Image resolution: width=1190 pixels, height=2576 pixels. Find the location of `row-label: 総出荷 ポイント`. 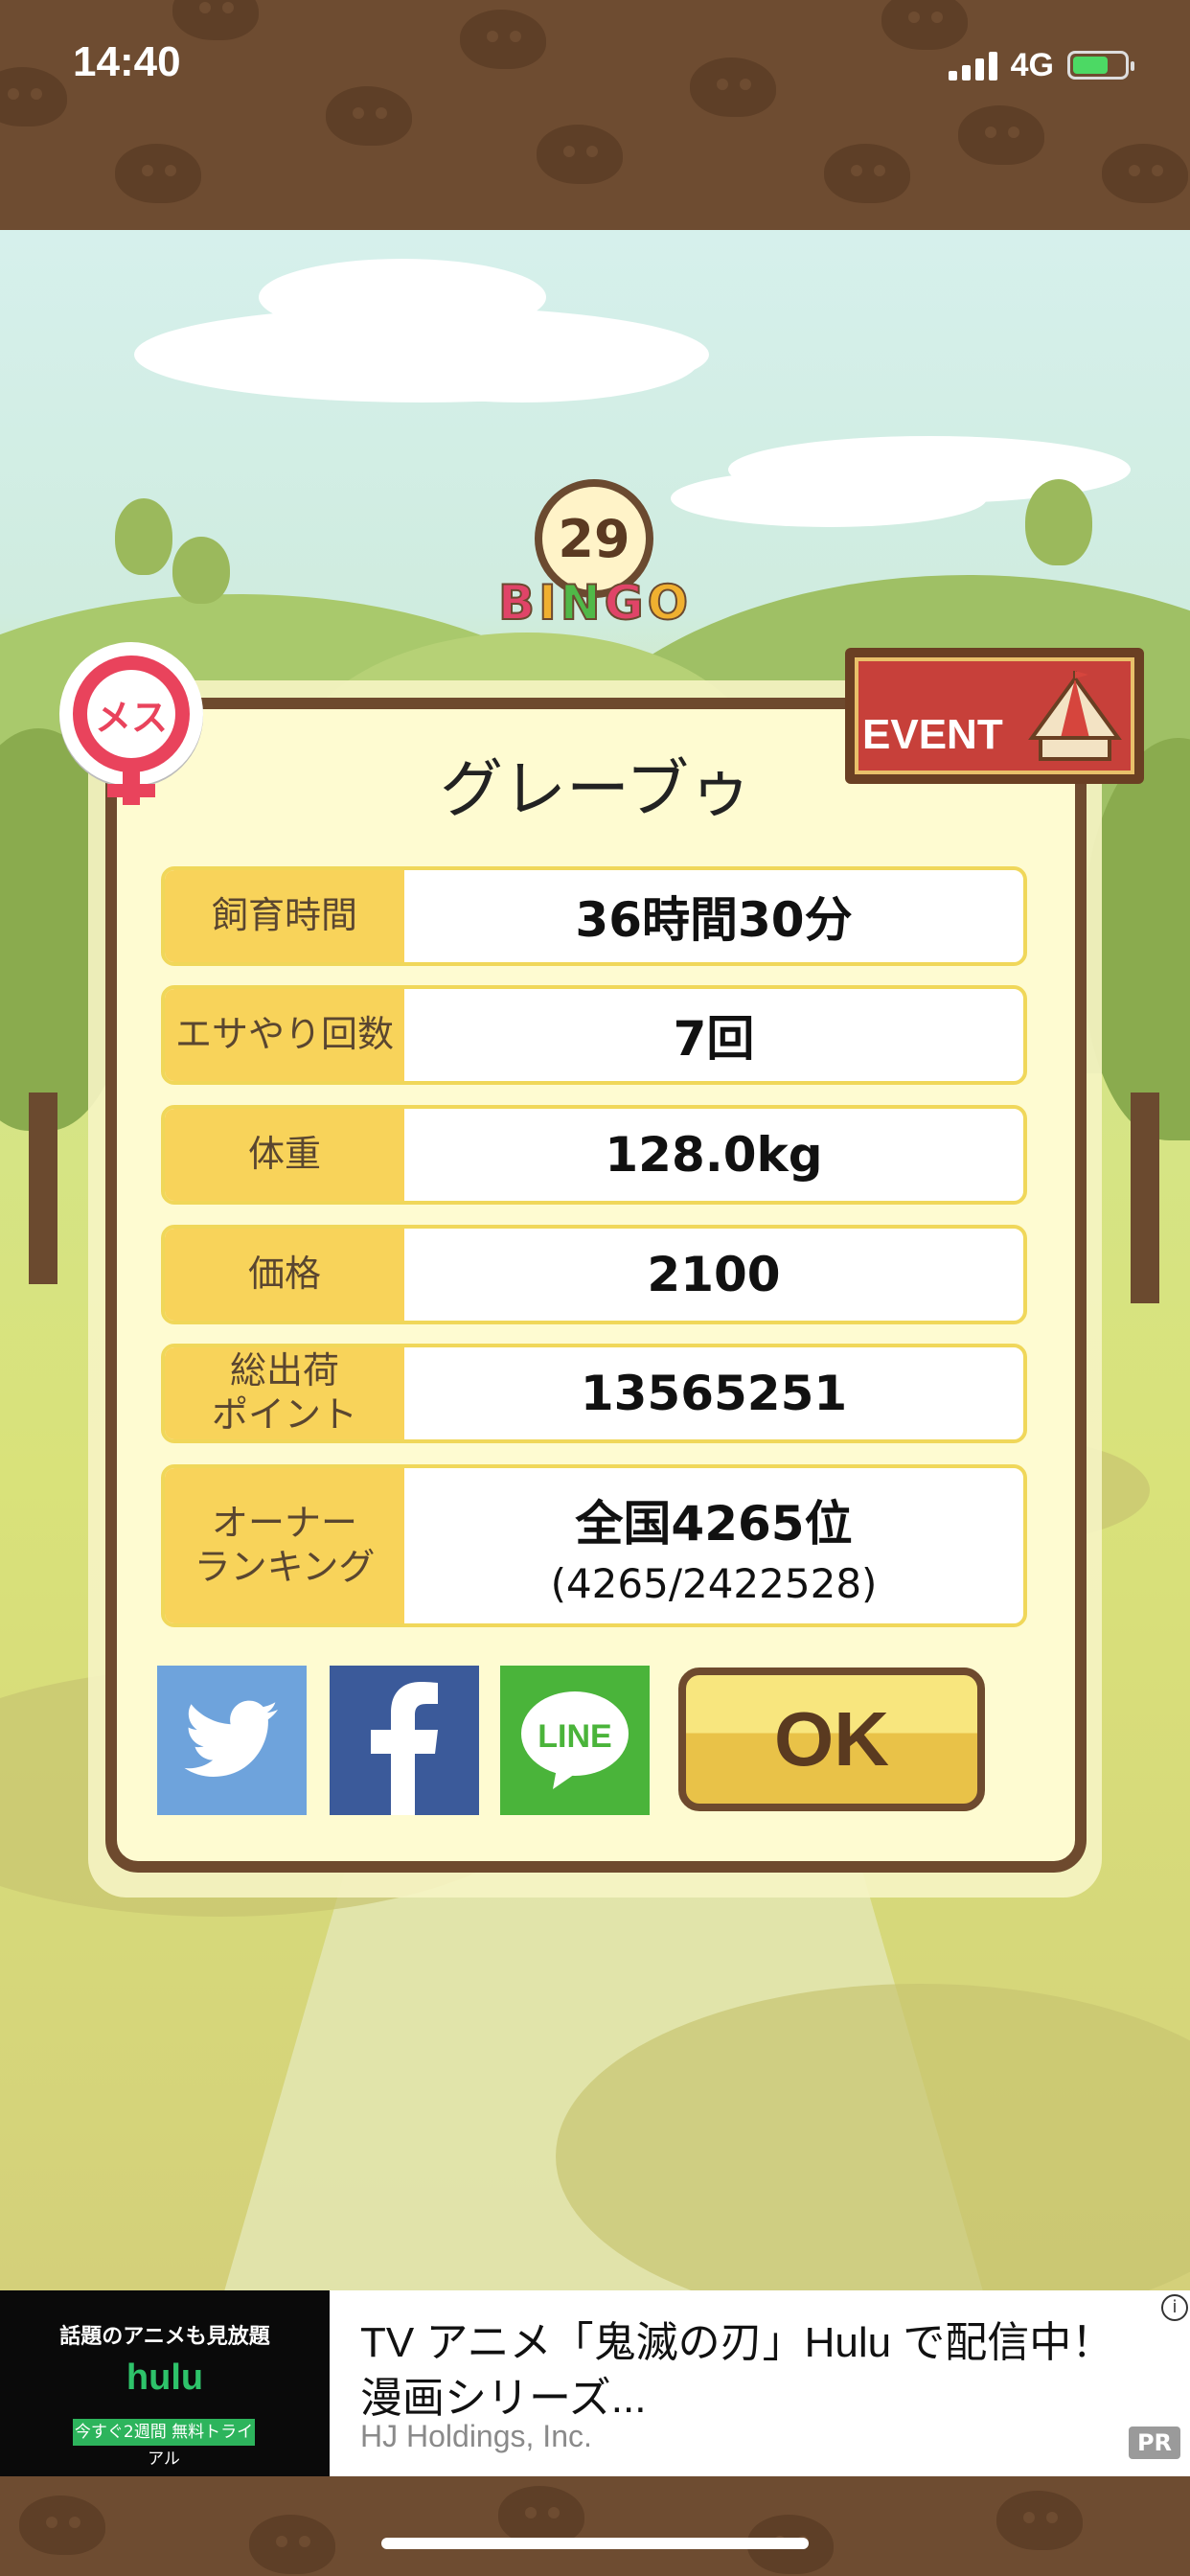

row-label: 総出荷 ポイント is located at coordinates (285, 1393).